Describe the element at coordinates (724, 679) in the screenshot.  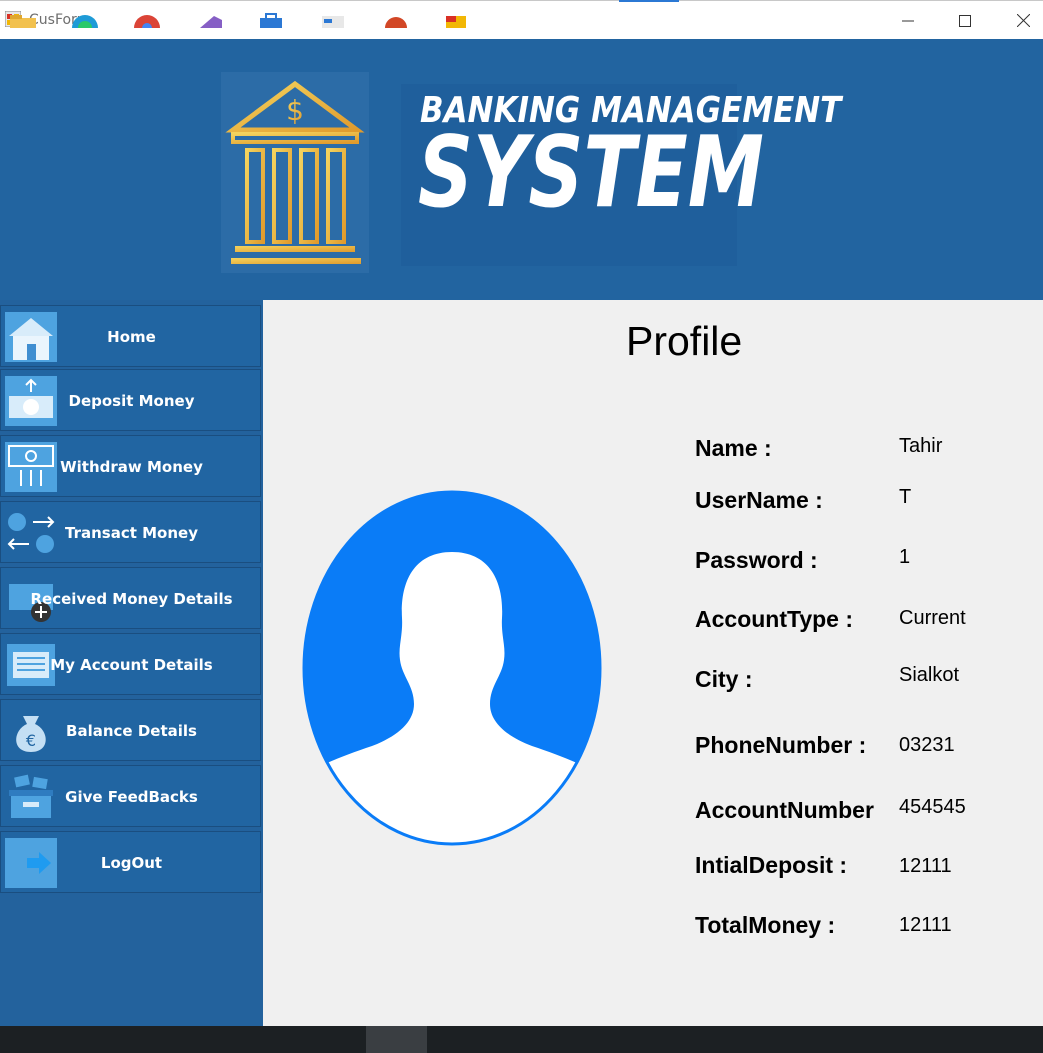
I see `city-label: City :` at that location.